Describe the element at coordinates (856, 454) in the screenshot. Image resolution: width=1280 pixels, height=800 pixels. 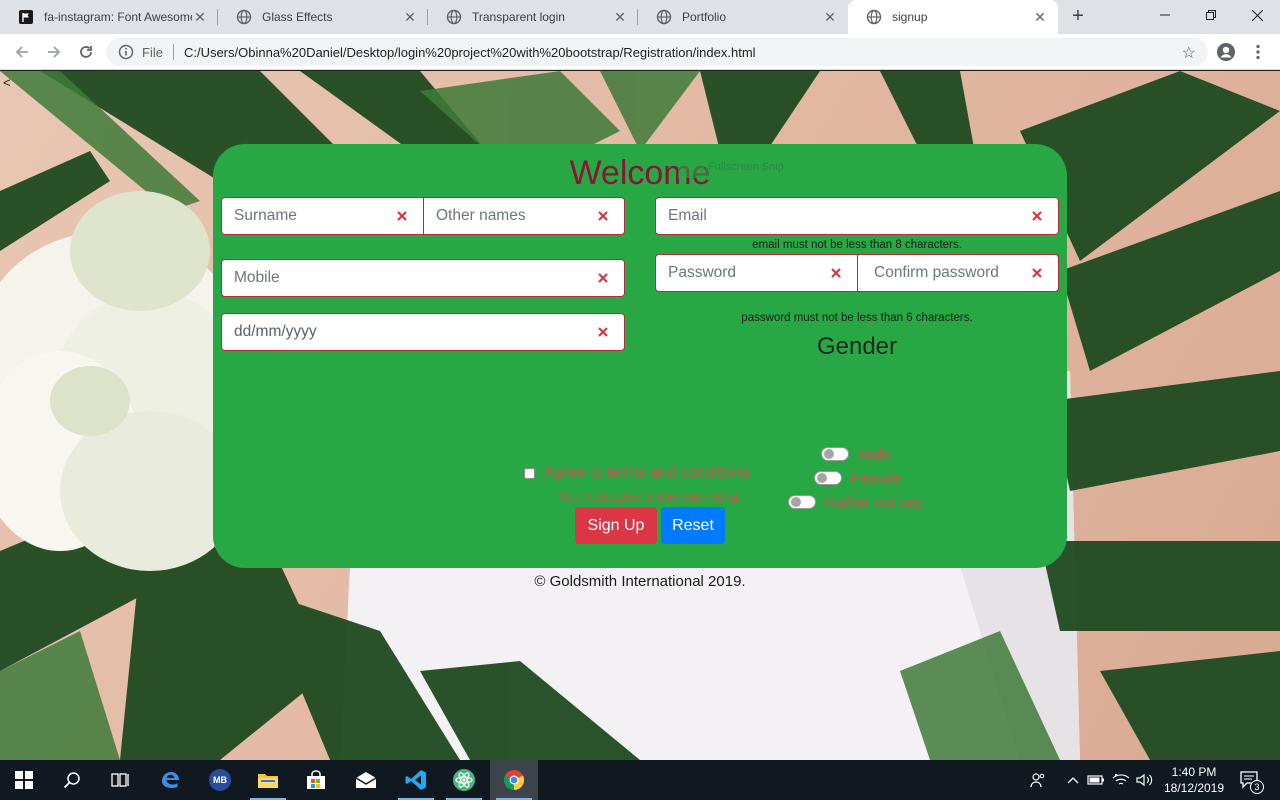
I see `gender-option-male: Male` at that location.